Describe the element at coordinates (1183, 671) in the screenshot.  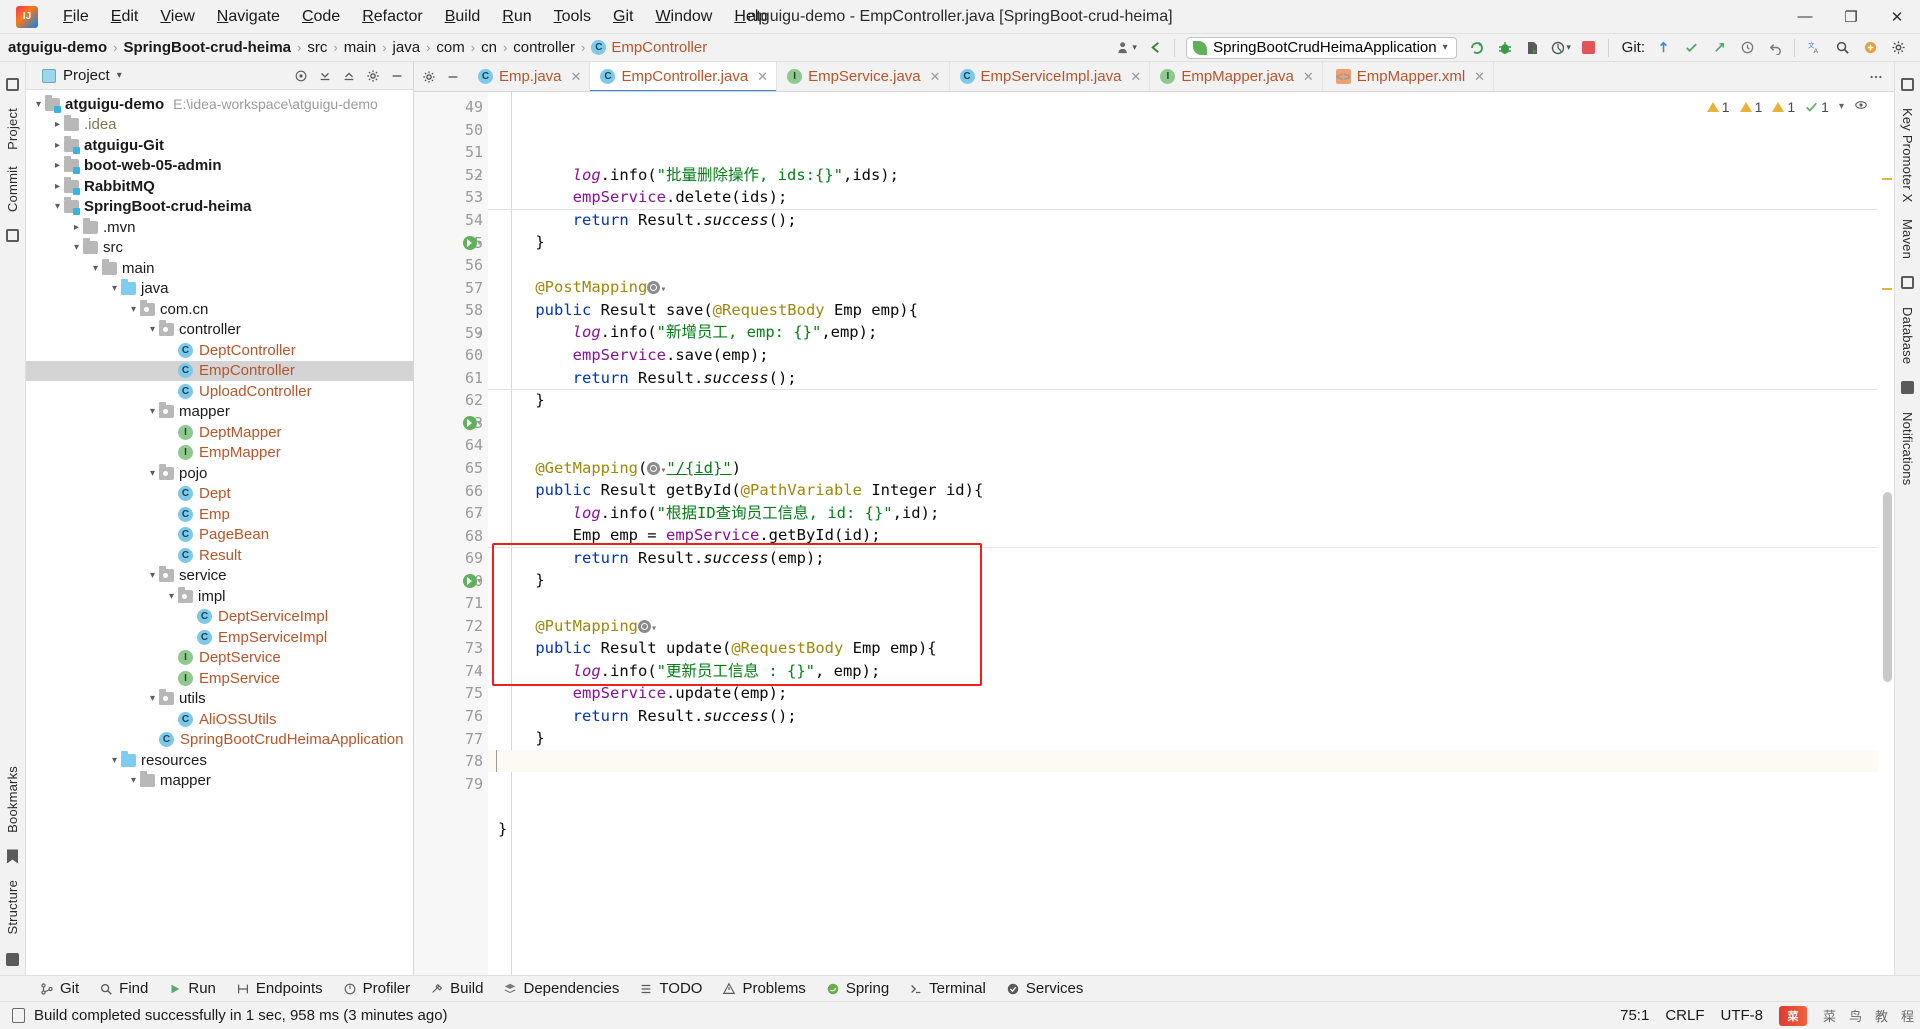
I see `code-line-71: log.info("更新员工信息 : {}", emp);` at that location.